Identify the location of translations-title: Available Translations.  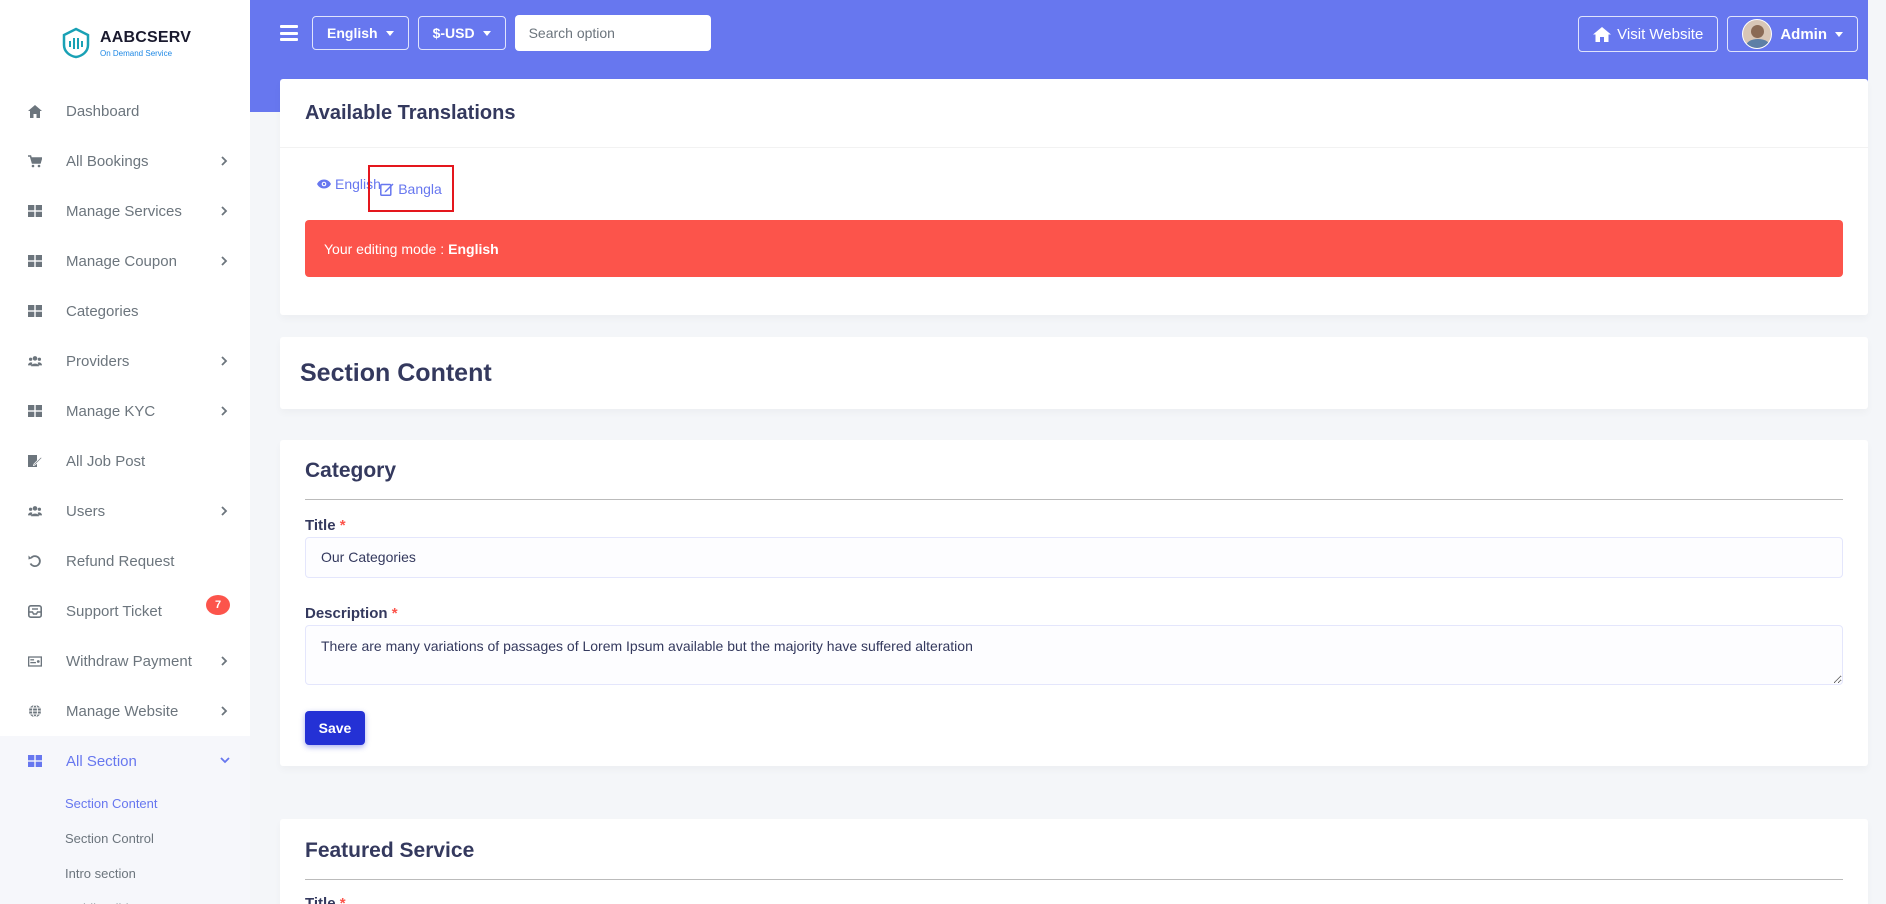
(410, 112).